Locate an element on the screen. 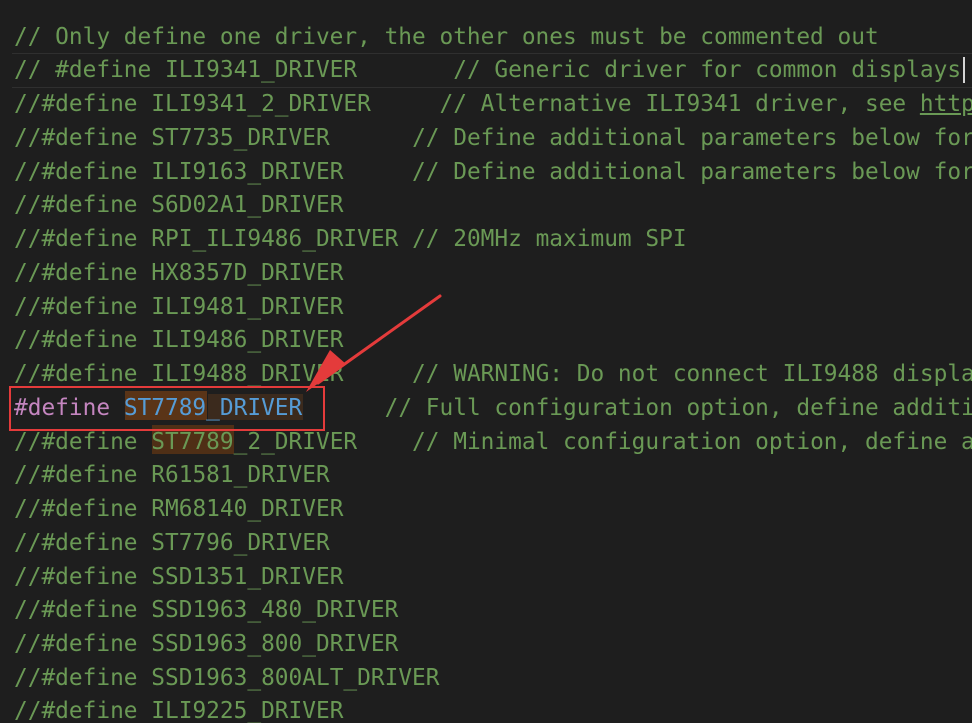  annotation-arrow-icon is located at coordinates (374, 343).